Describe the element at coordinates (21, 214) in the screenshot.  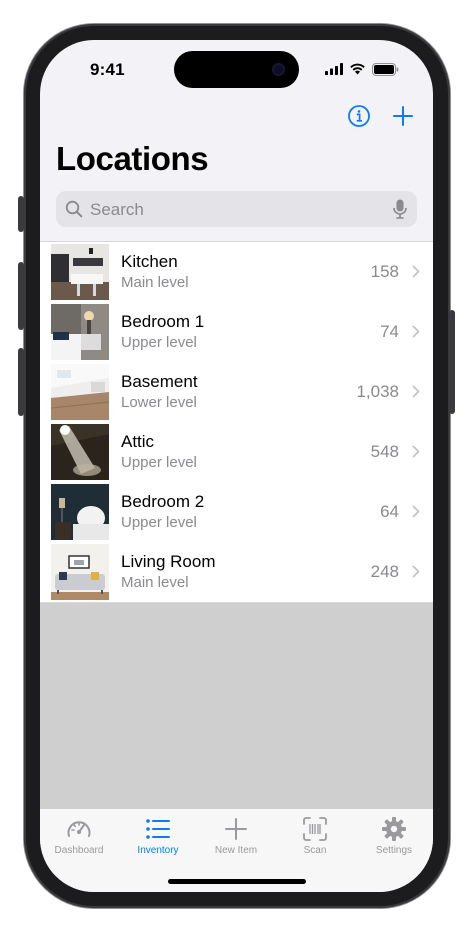
I see `action-button` at that location.